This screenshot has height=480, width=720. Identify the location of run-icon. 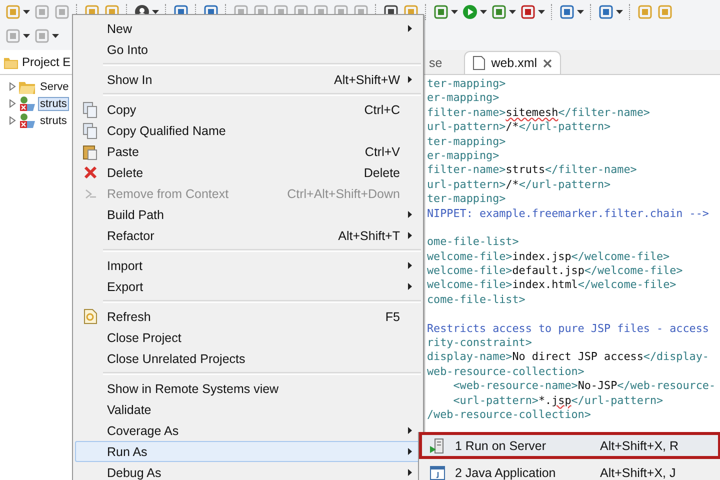
(470, 12).